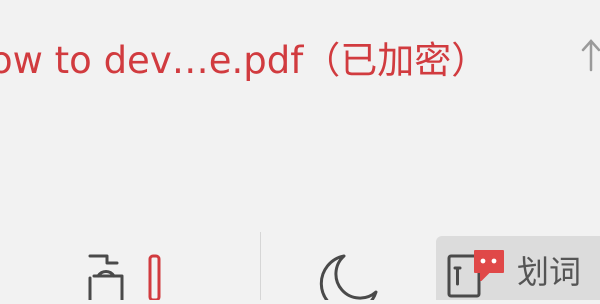  I want to click on night-mode-button, so click(344, 276).